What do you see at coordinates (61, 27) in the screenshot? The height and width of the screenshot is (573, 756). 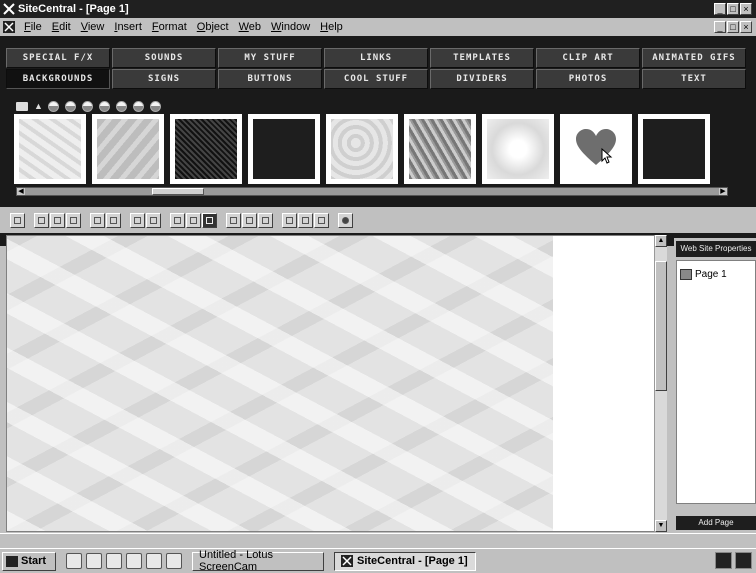 I see `menu-edit: Edit` at bounding box center [61, 27].